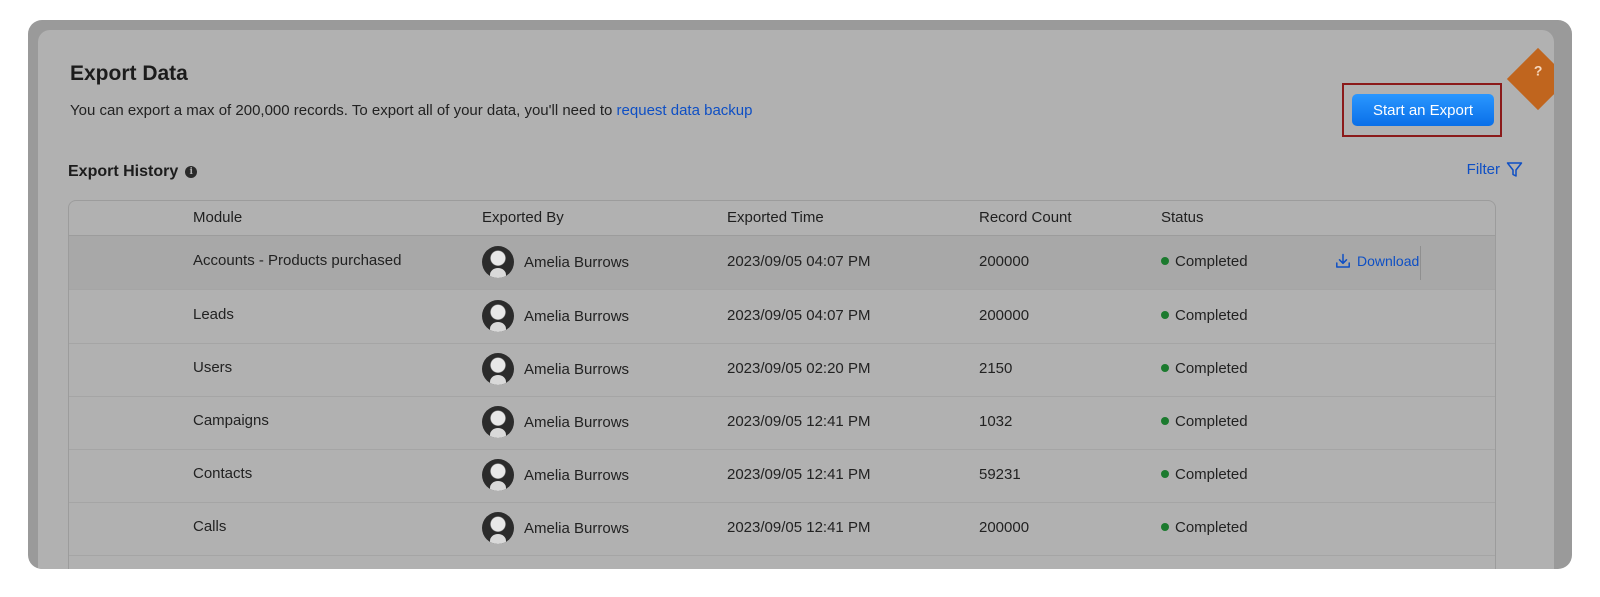  I want to click on question-mark-icon: ?, so click(1538, 70).